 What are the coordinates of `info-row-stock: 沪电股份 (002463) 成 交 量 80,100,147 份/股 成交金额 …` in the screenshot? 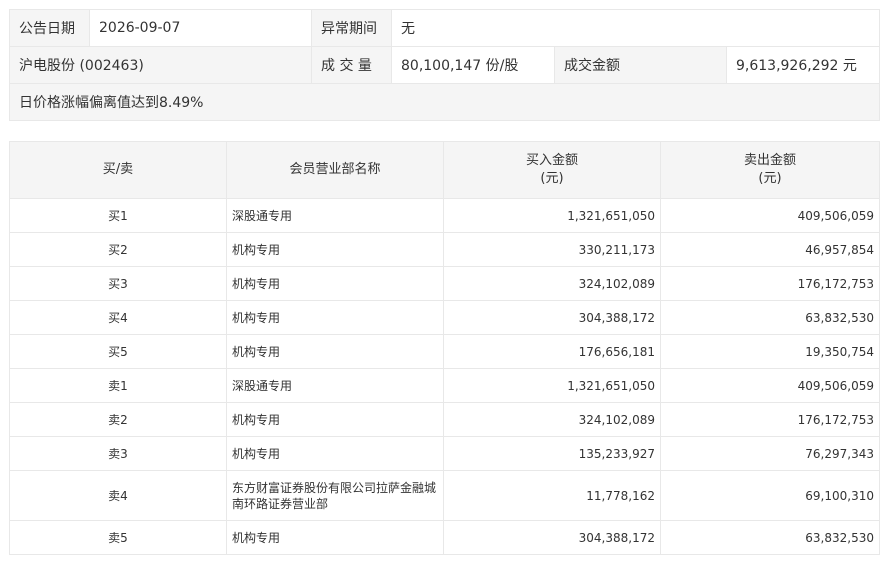 It's located at (444, 65).